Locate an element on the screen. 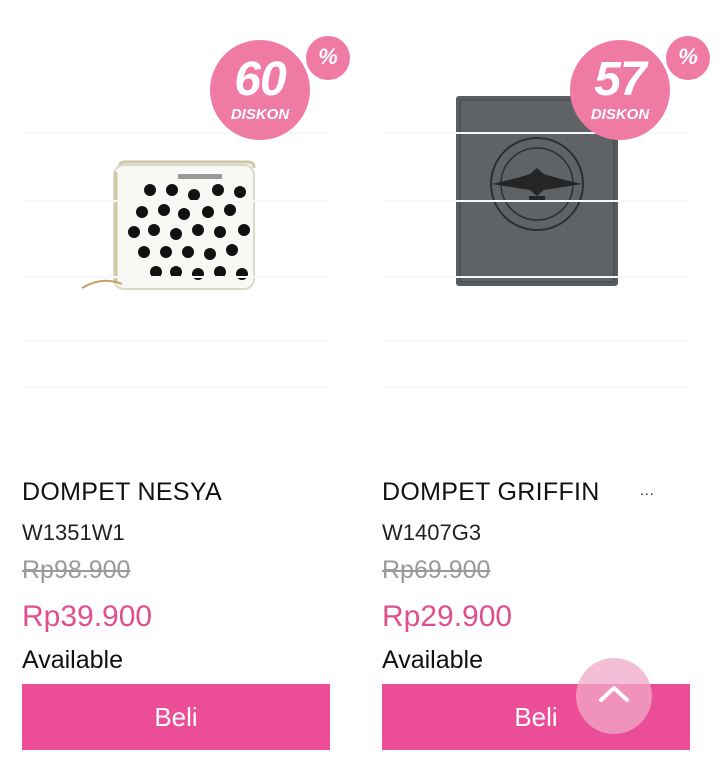 The height and width of the screenshot is (780, 720). discount-badge: 60 DISKON is located at coordinates (260, 90).